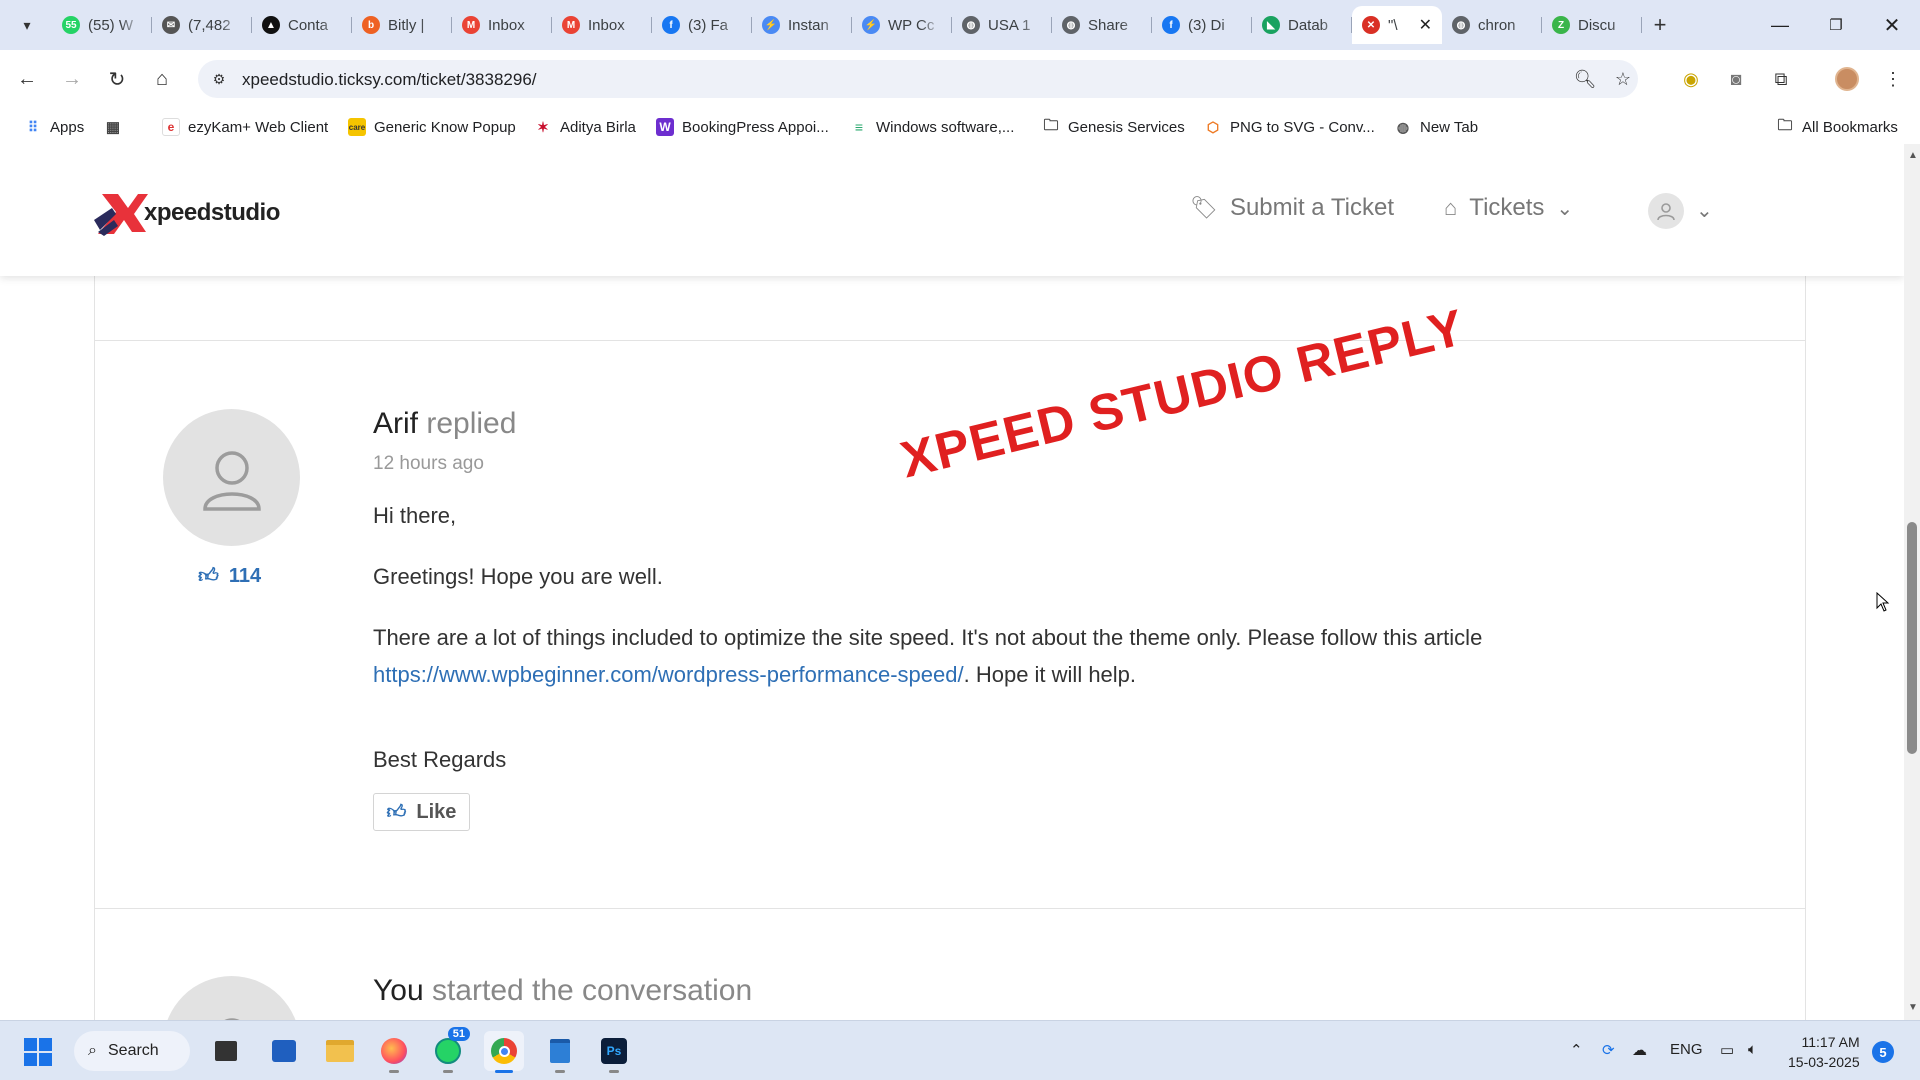 The image size is (1920, 1080). What do you see at coordinates (1576, 1050) in the screenshot?
I see `tray-chevron-up-icon: ⌃` at bounding box center [1576, 1050].